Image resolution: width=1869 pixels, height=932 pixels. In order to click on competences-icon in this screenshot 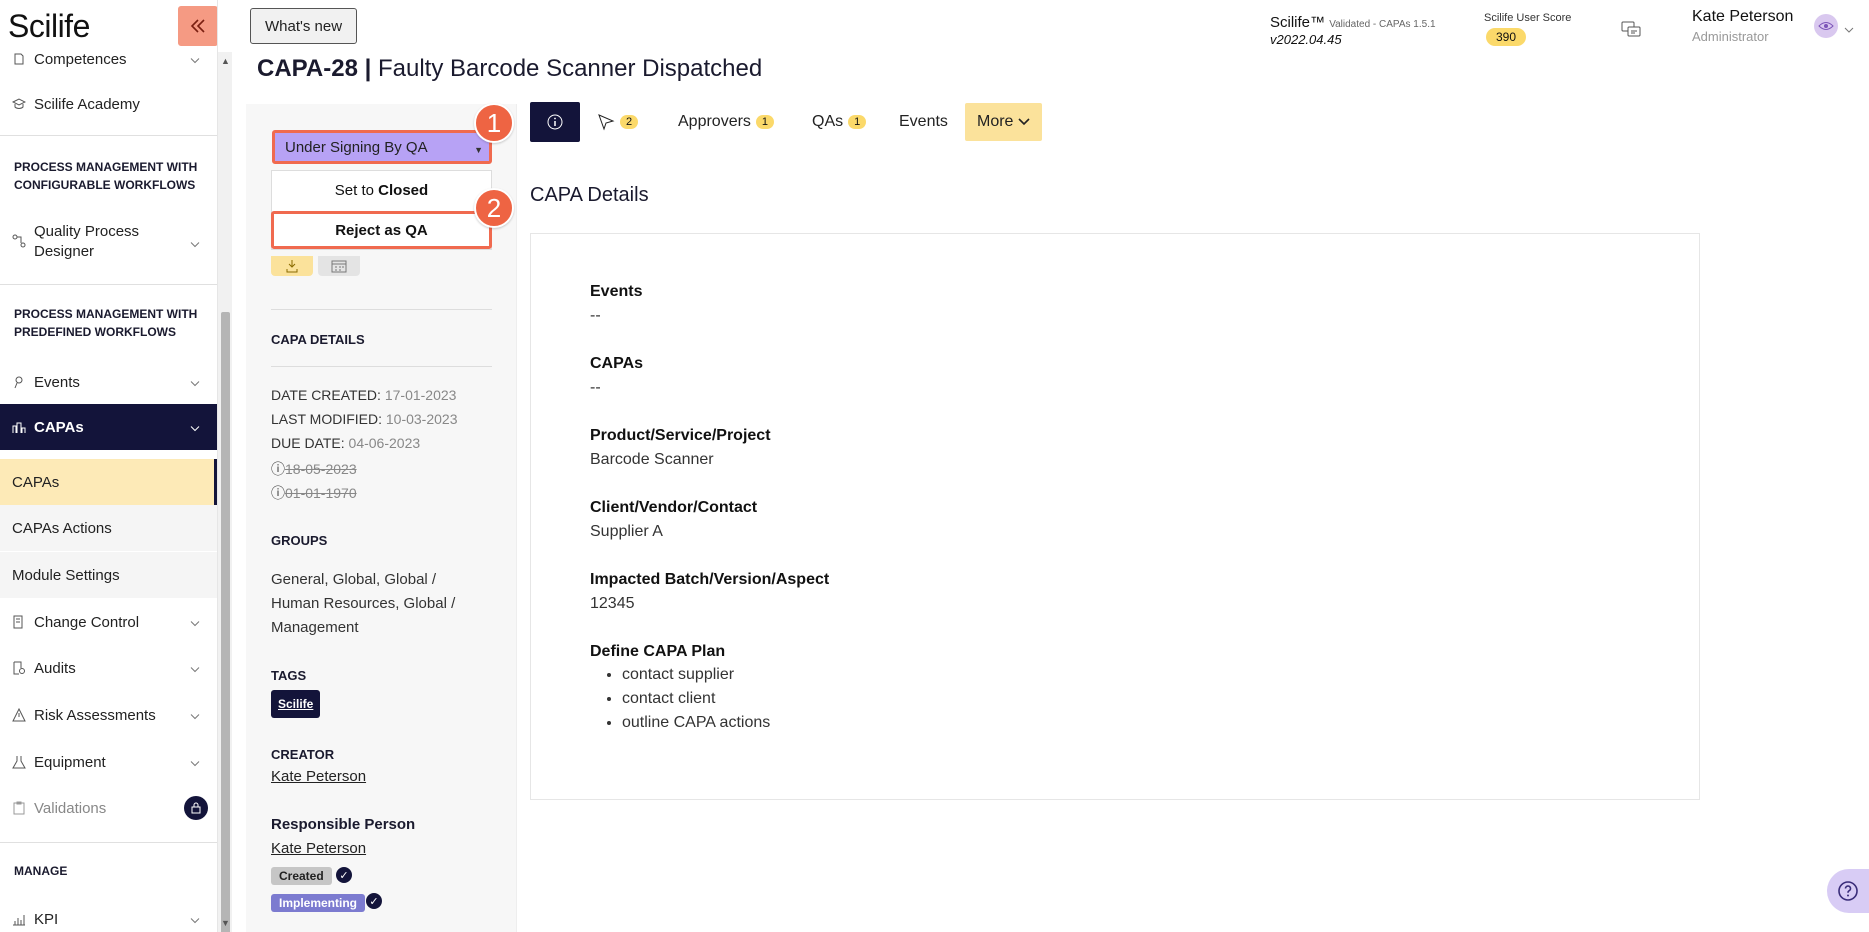, I will do `click(21, 59)`.